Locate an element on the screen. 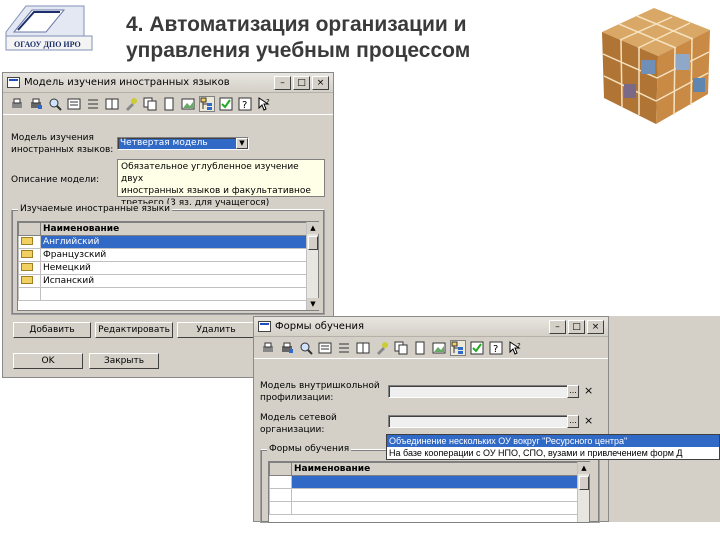  vertical-scrollbar: ▲ is located at coordinates (583, 492).